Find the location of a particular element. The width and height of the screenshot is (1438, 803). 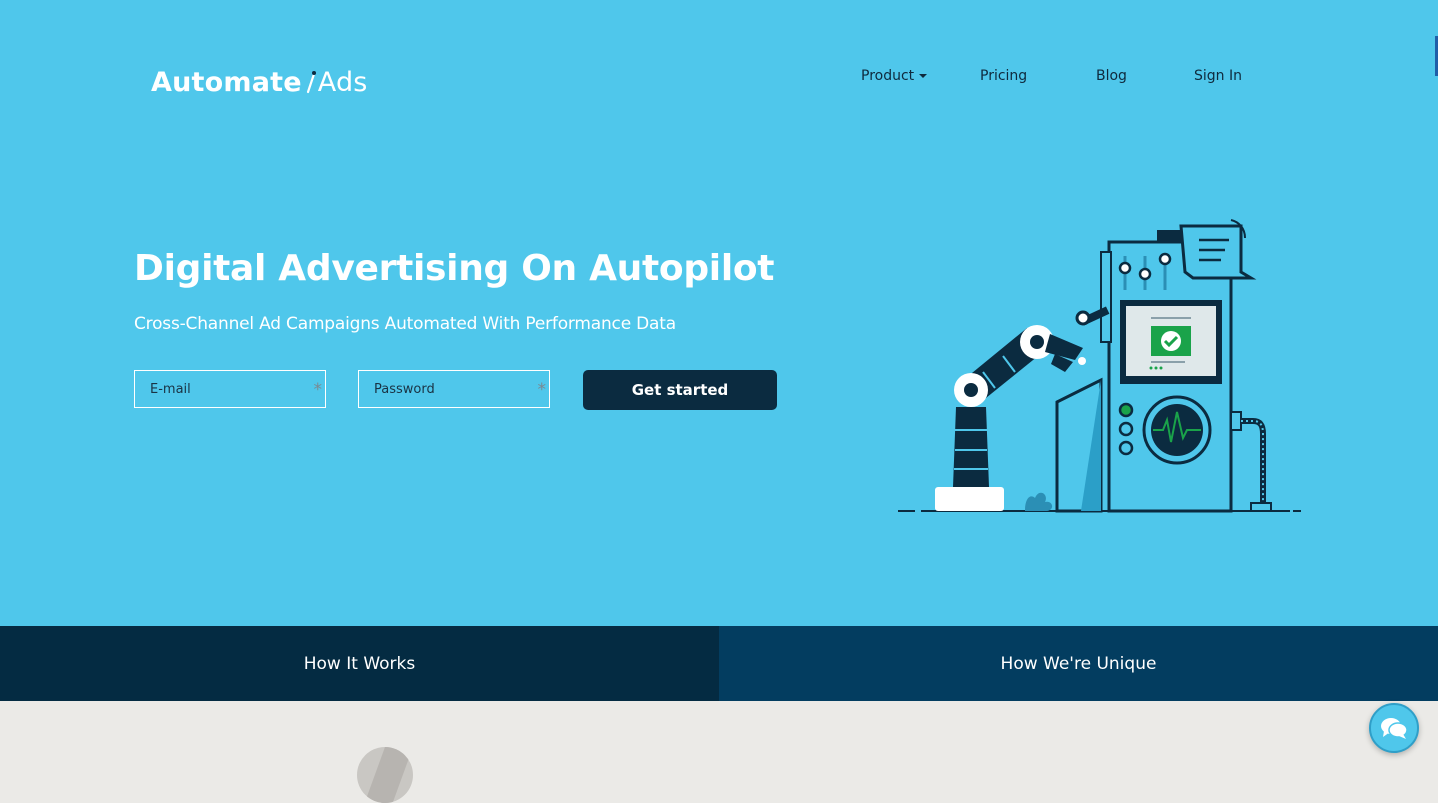

password-placeholder: Password is located at coordinates (404, 389).